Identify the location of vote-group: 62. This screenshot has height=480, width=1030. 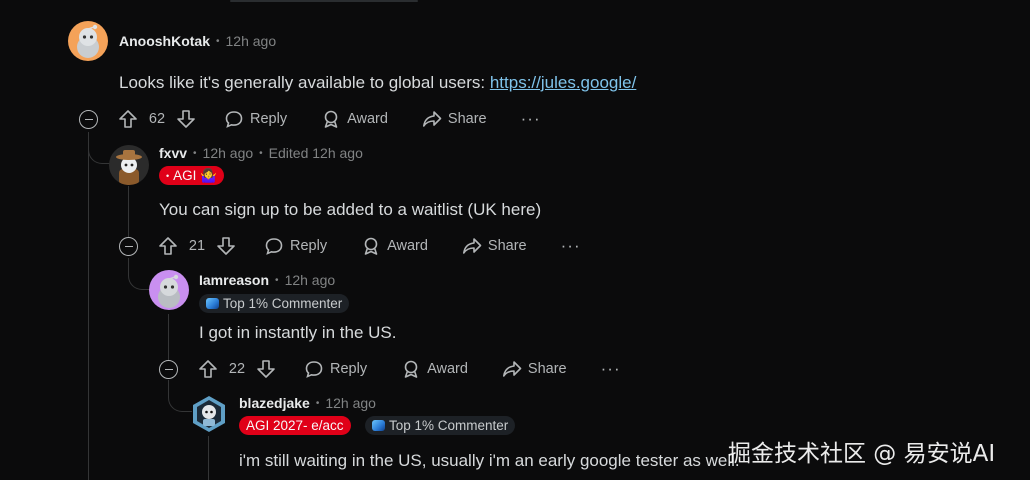
(157, 119).